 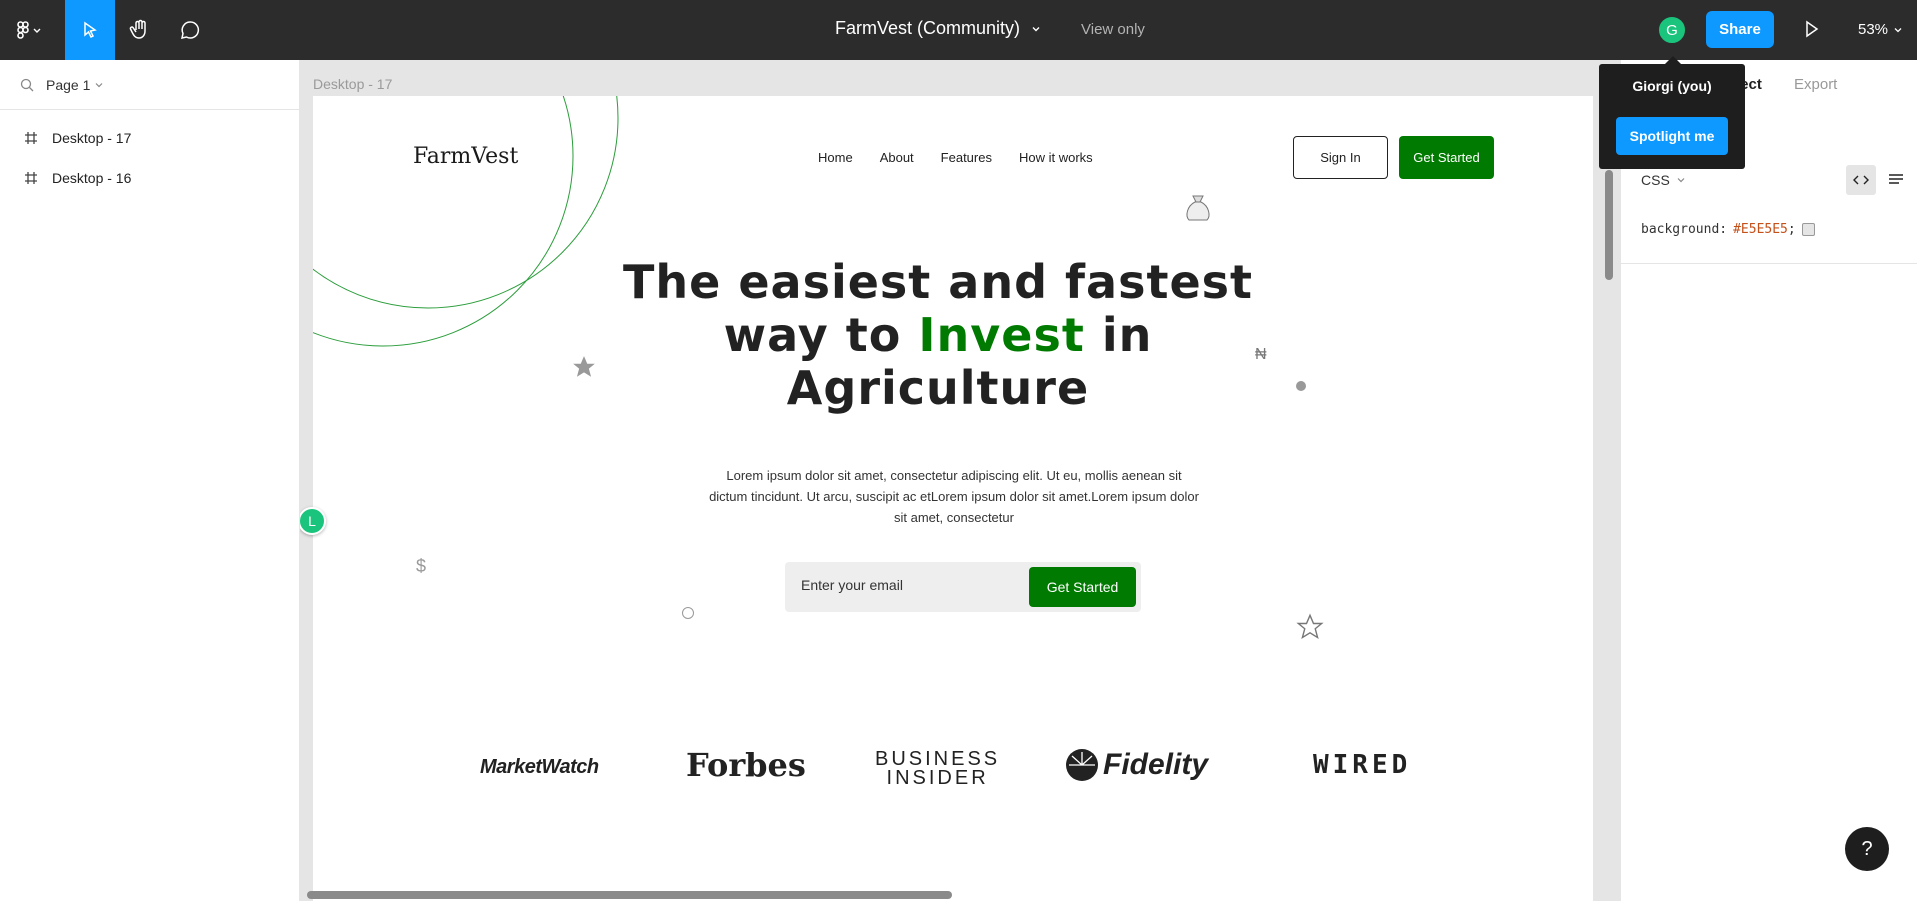 What do you see at coordinates (466, 221) in the screenshot?
I see `decorative-circles` at bounding box center [466, 221].